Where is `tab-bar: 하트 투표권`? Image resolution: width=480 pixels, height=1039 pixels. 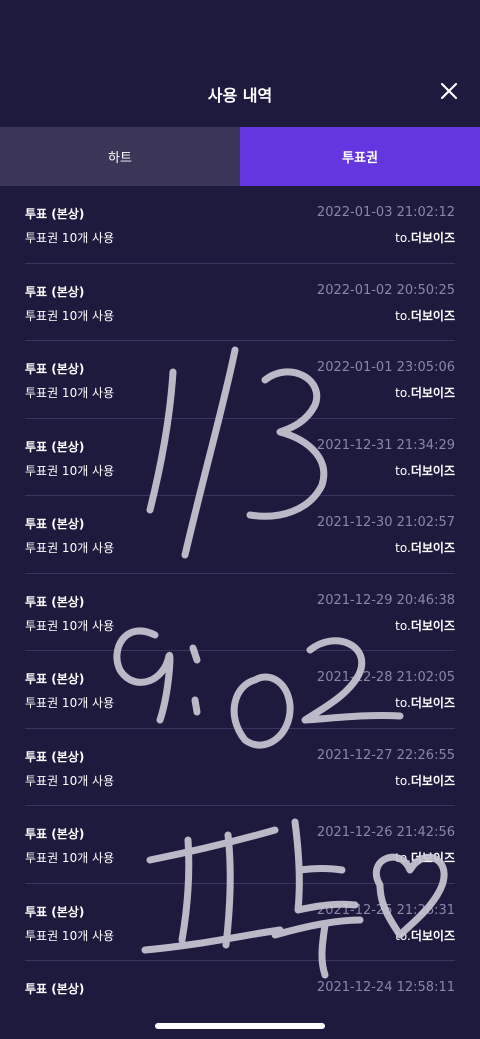 tab-bar: 하트 투표권 is located at coordinates (240, 156).